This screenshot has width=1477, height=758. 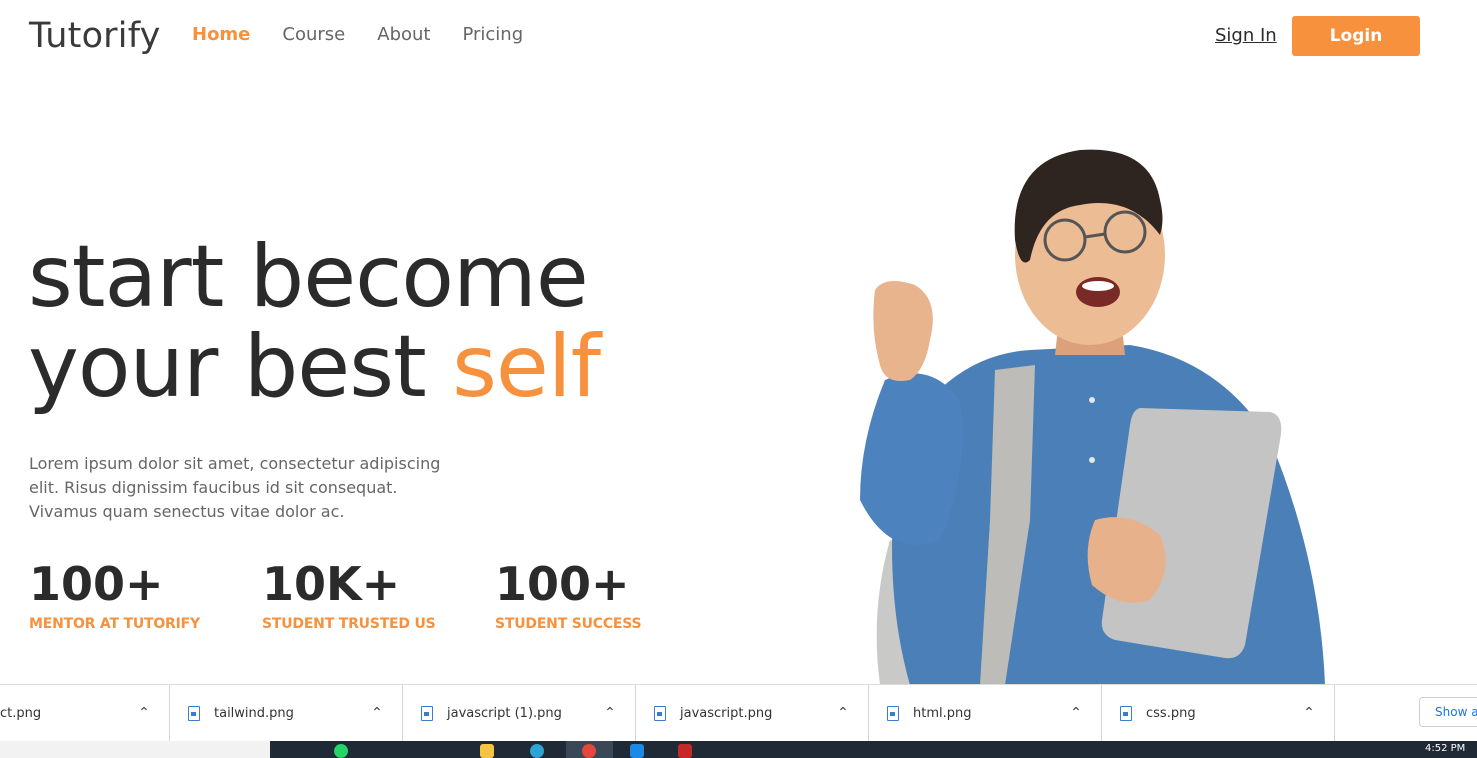 I want to click on download-filename: javascript (1).png, so click(x=504, y=713).